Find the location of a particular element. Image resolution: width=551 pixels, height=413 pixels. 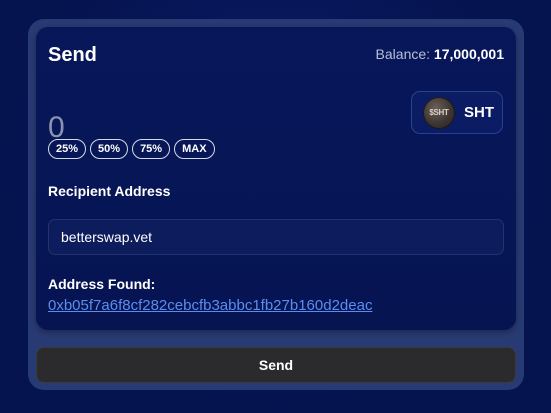

address-found-label: Address Found: is located at coordinates (102, 284).